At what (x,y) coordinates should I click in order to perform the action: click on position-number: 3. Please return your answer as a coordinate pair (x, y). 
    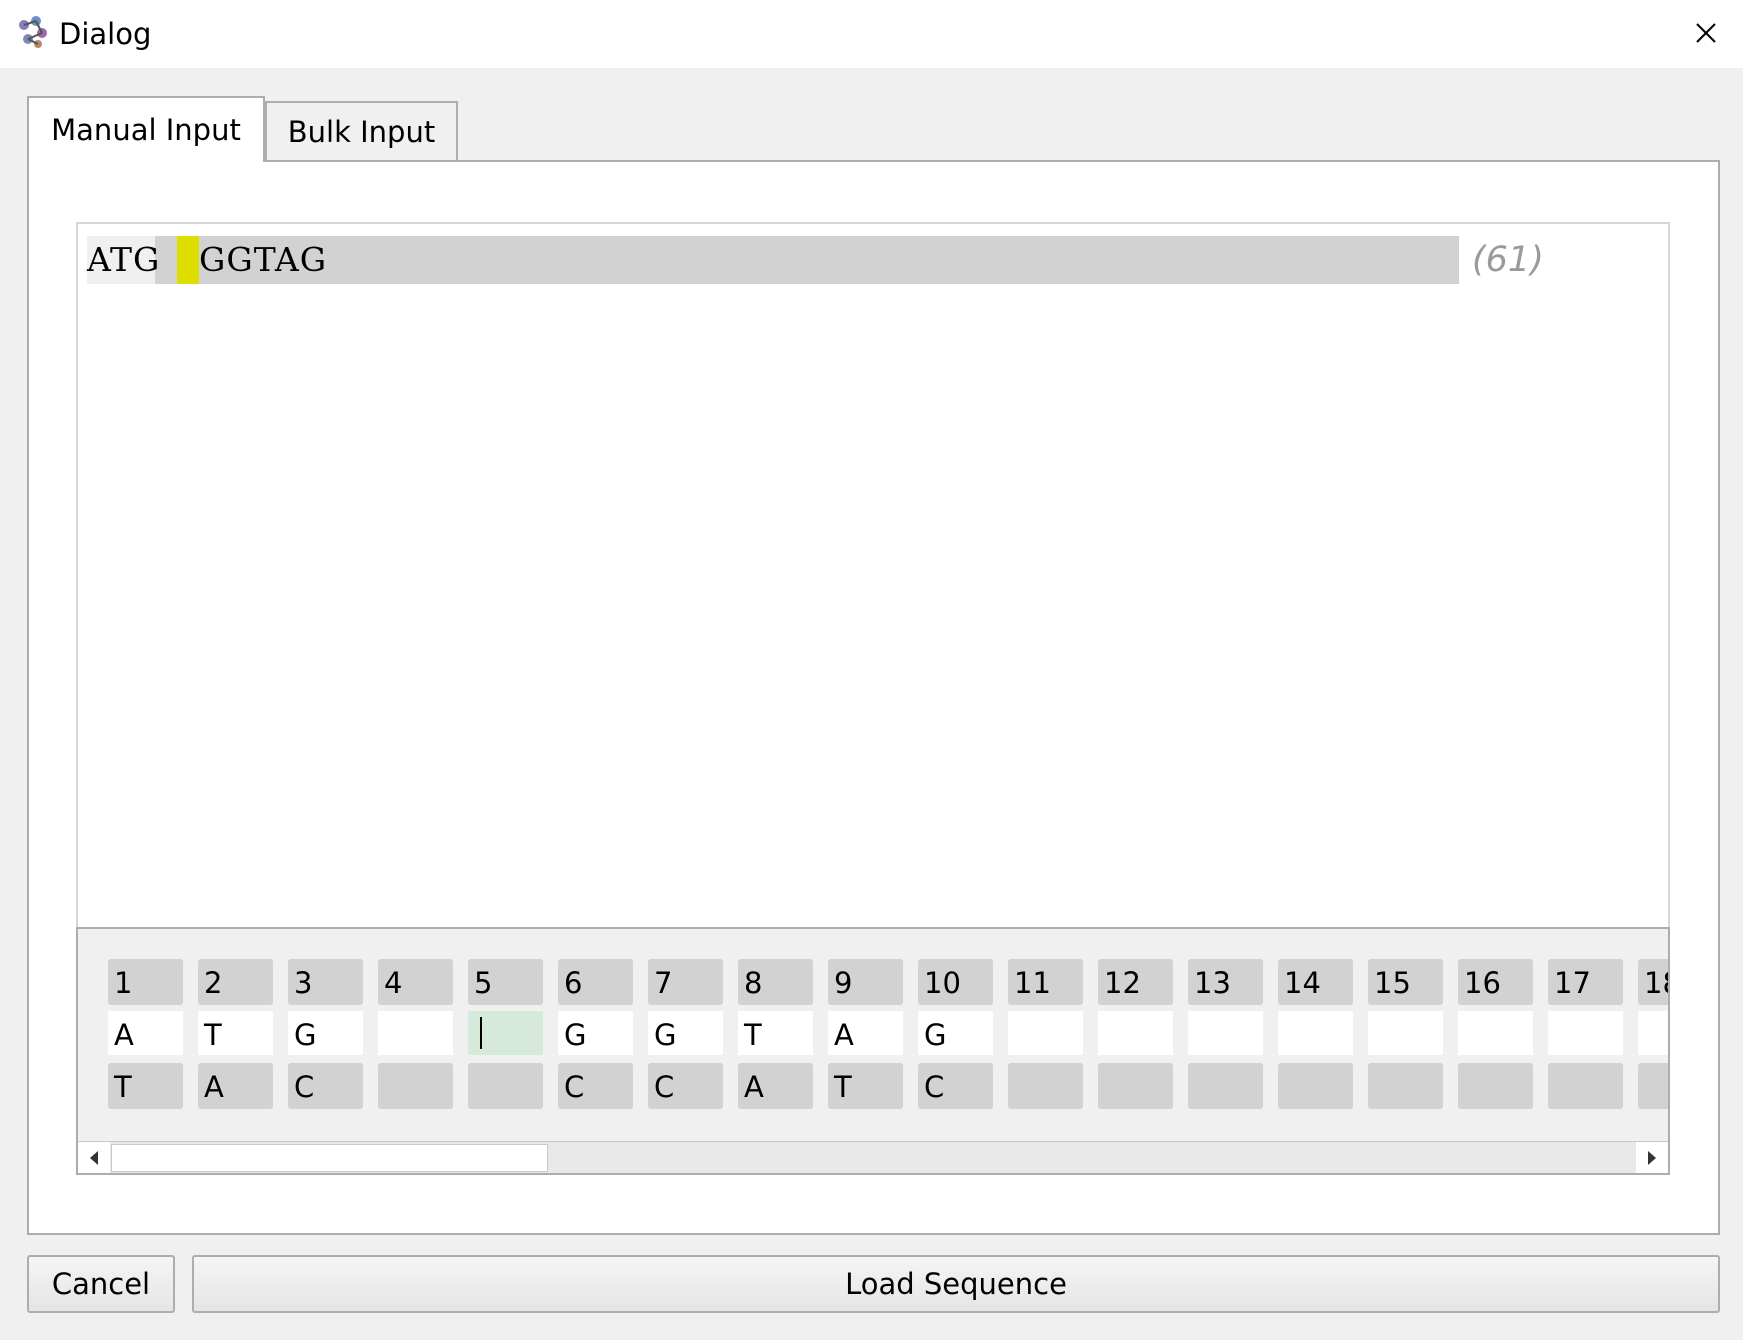
    Looking at the image, I should click on (325, 982).